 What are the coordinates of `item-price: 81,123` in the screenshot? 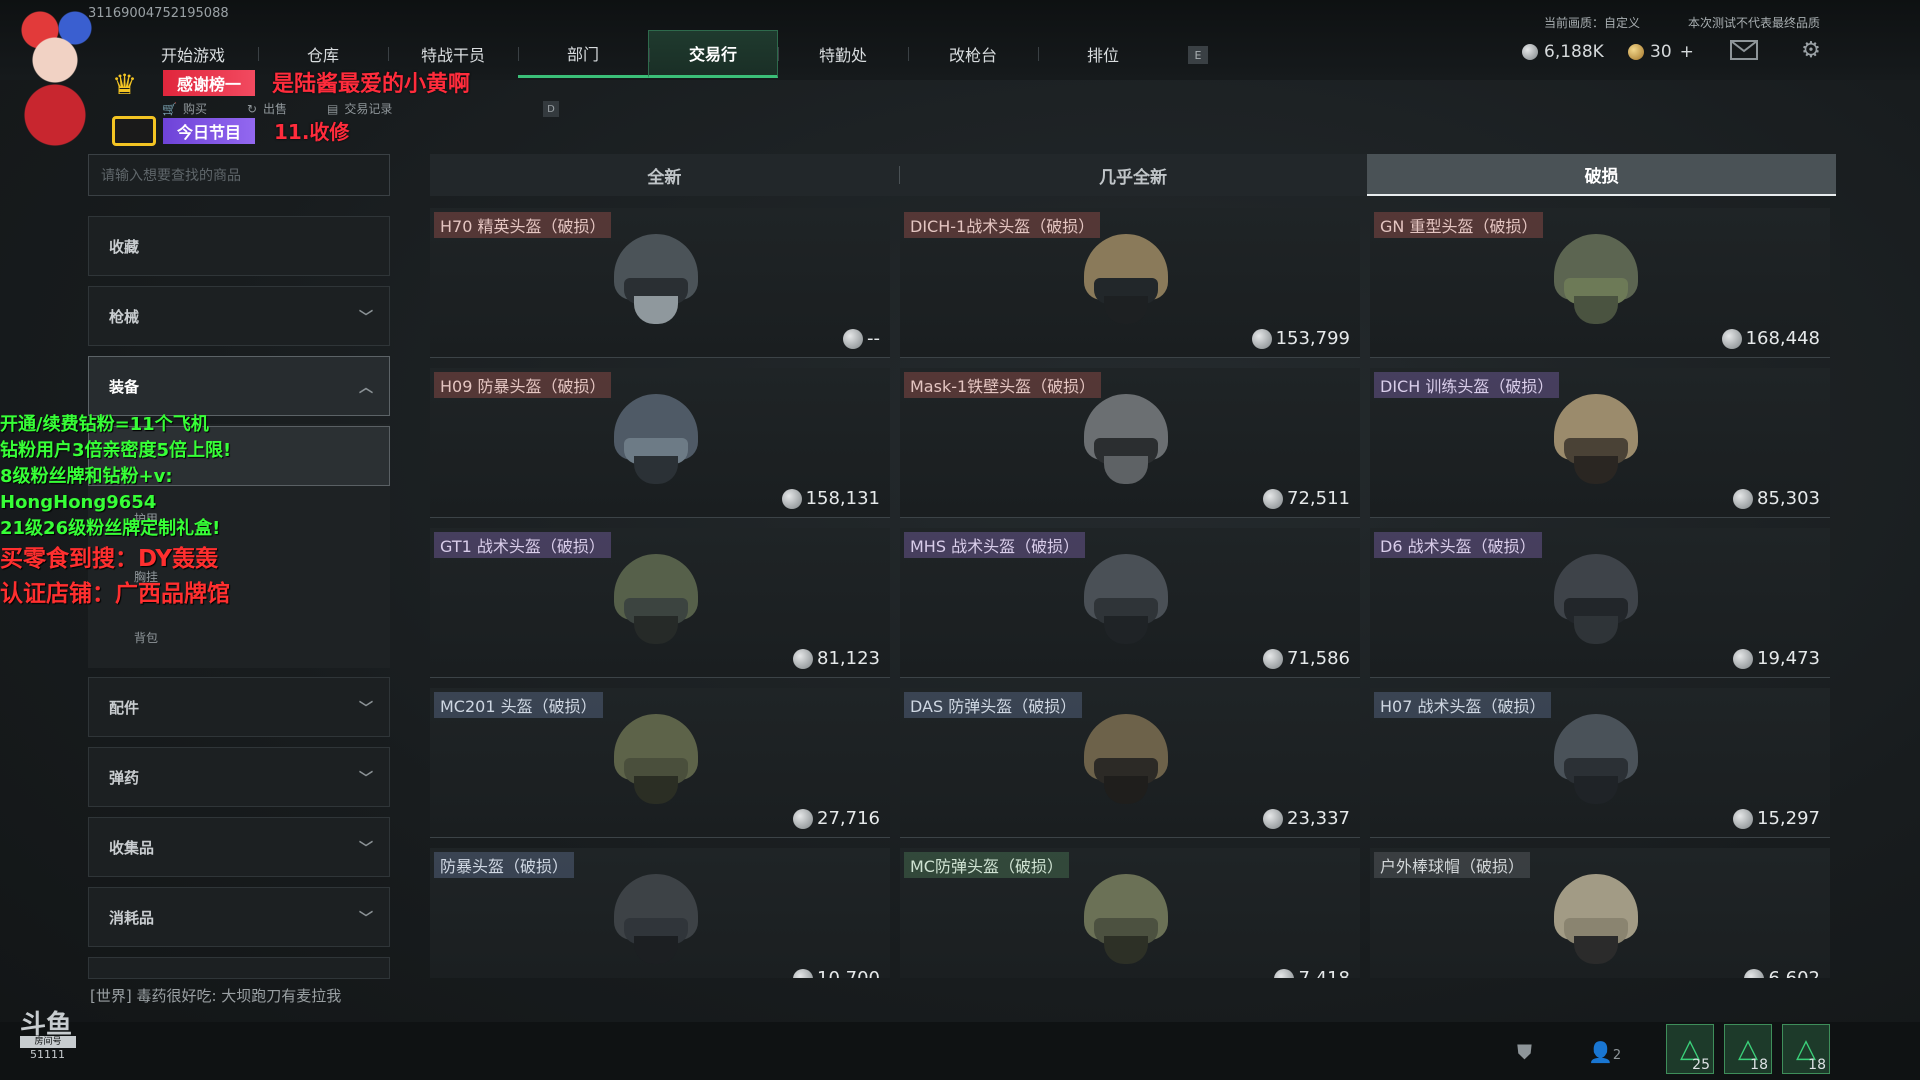 It's located at (836, 658).